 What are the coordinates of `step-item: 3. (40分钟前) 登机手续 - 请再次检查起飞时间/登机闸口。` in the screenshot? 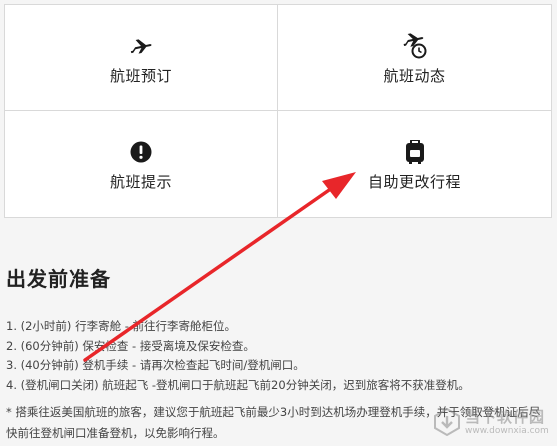 It's located at (155, 365).